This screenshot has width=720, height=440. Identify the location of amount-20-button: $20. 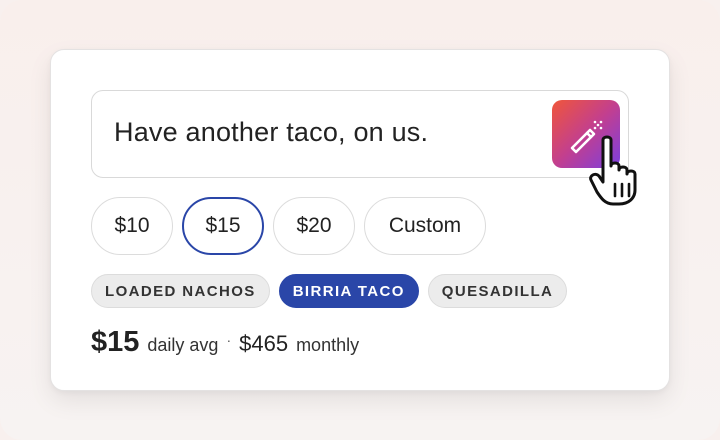
(314, 226).